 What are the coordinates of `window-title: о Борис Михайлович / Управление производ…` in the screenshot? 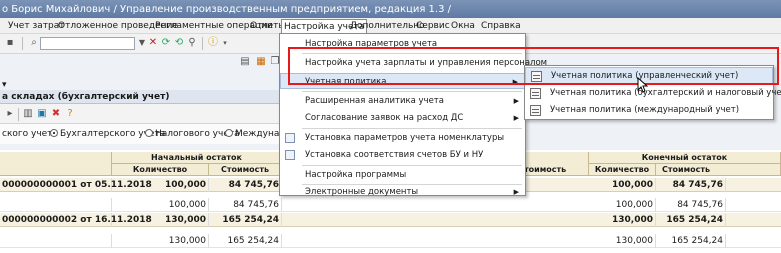 It's located at (226, 9).